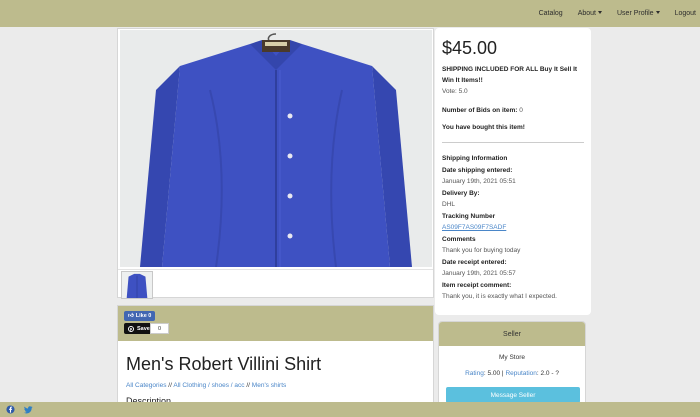  Describe the element at coordinates (459, 239) in the screenshot. I see `comments-label: Comments` at that location.